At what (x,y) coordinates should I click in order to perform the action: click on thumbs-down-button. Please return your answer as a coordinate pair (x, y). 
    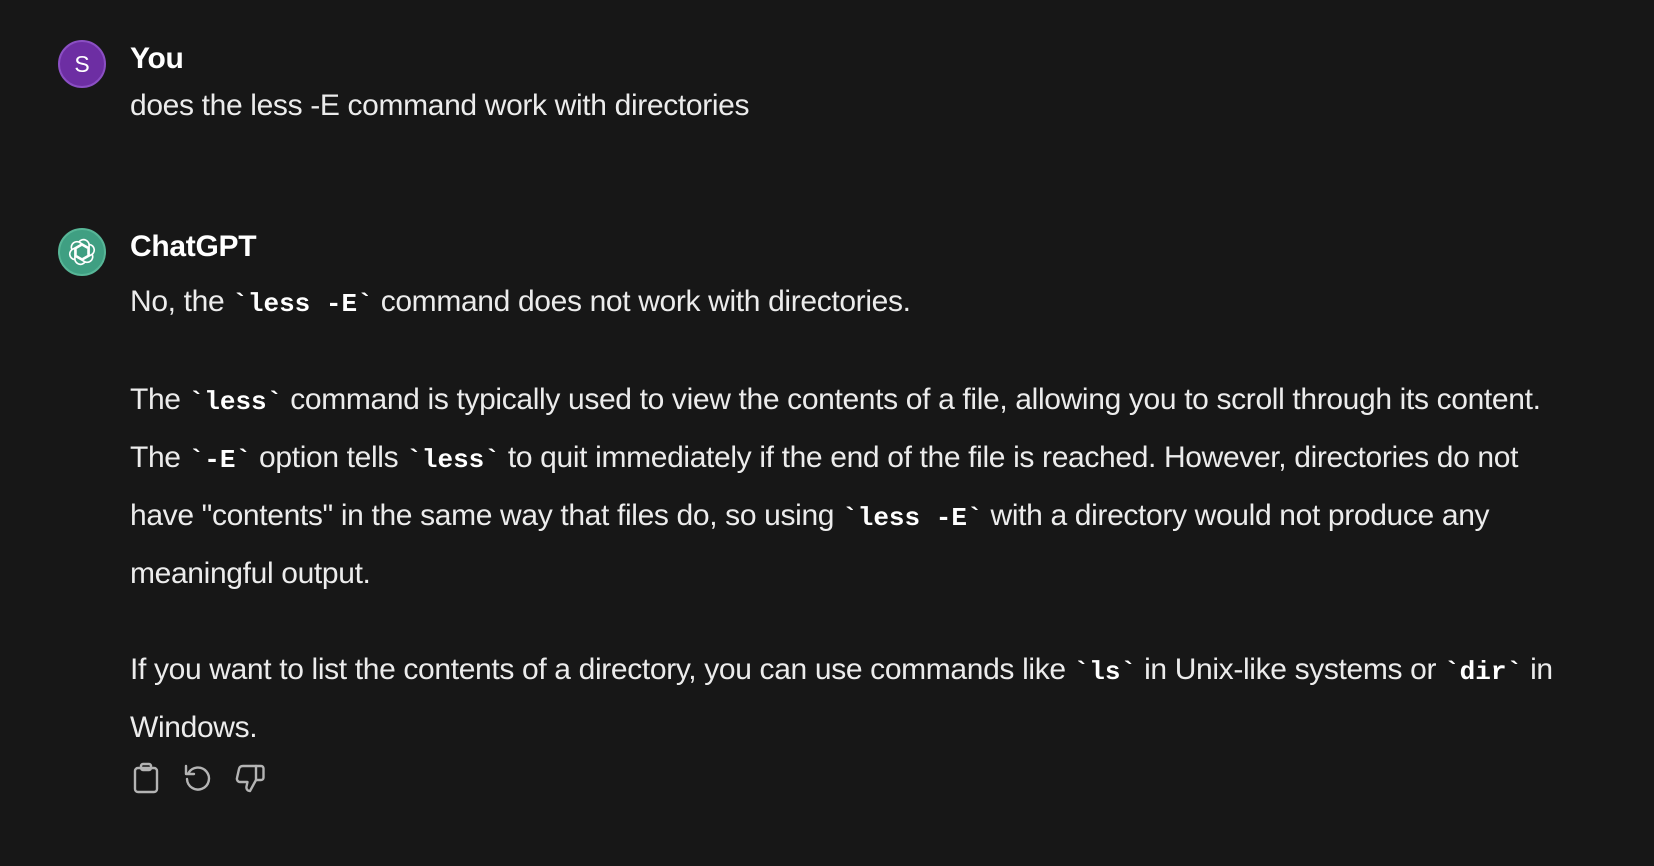
    Looking at the image, I should click on (250, 778).